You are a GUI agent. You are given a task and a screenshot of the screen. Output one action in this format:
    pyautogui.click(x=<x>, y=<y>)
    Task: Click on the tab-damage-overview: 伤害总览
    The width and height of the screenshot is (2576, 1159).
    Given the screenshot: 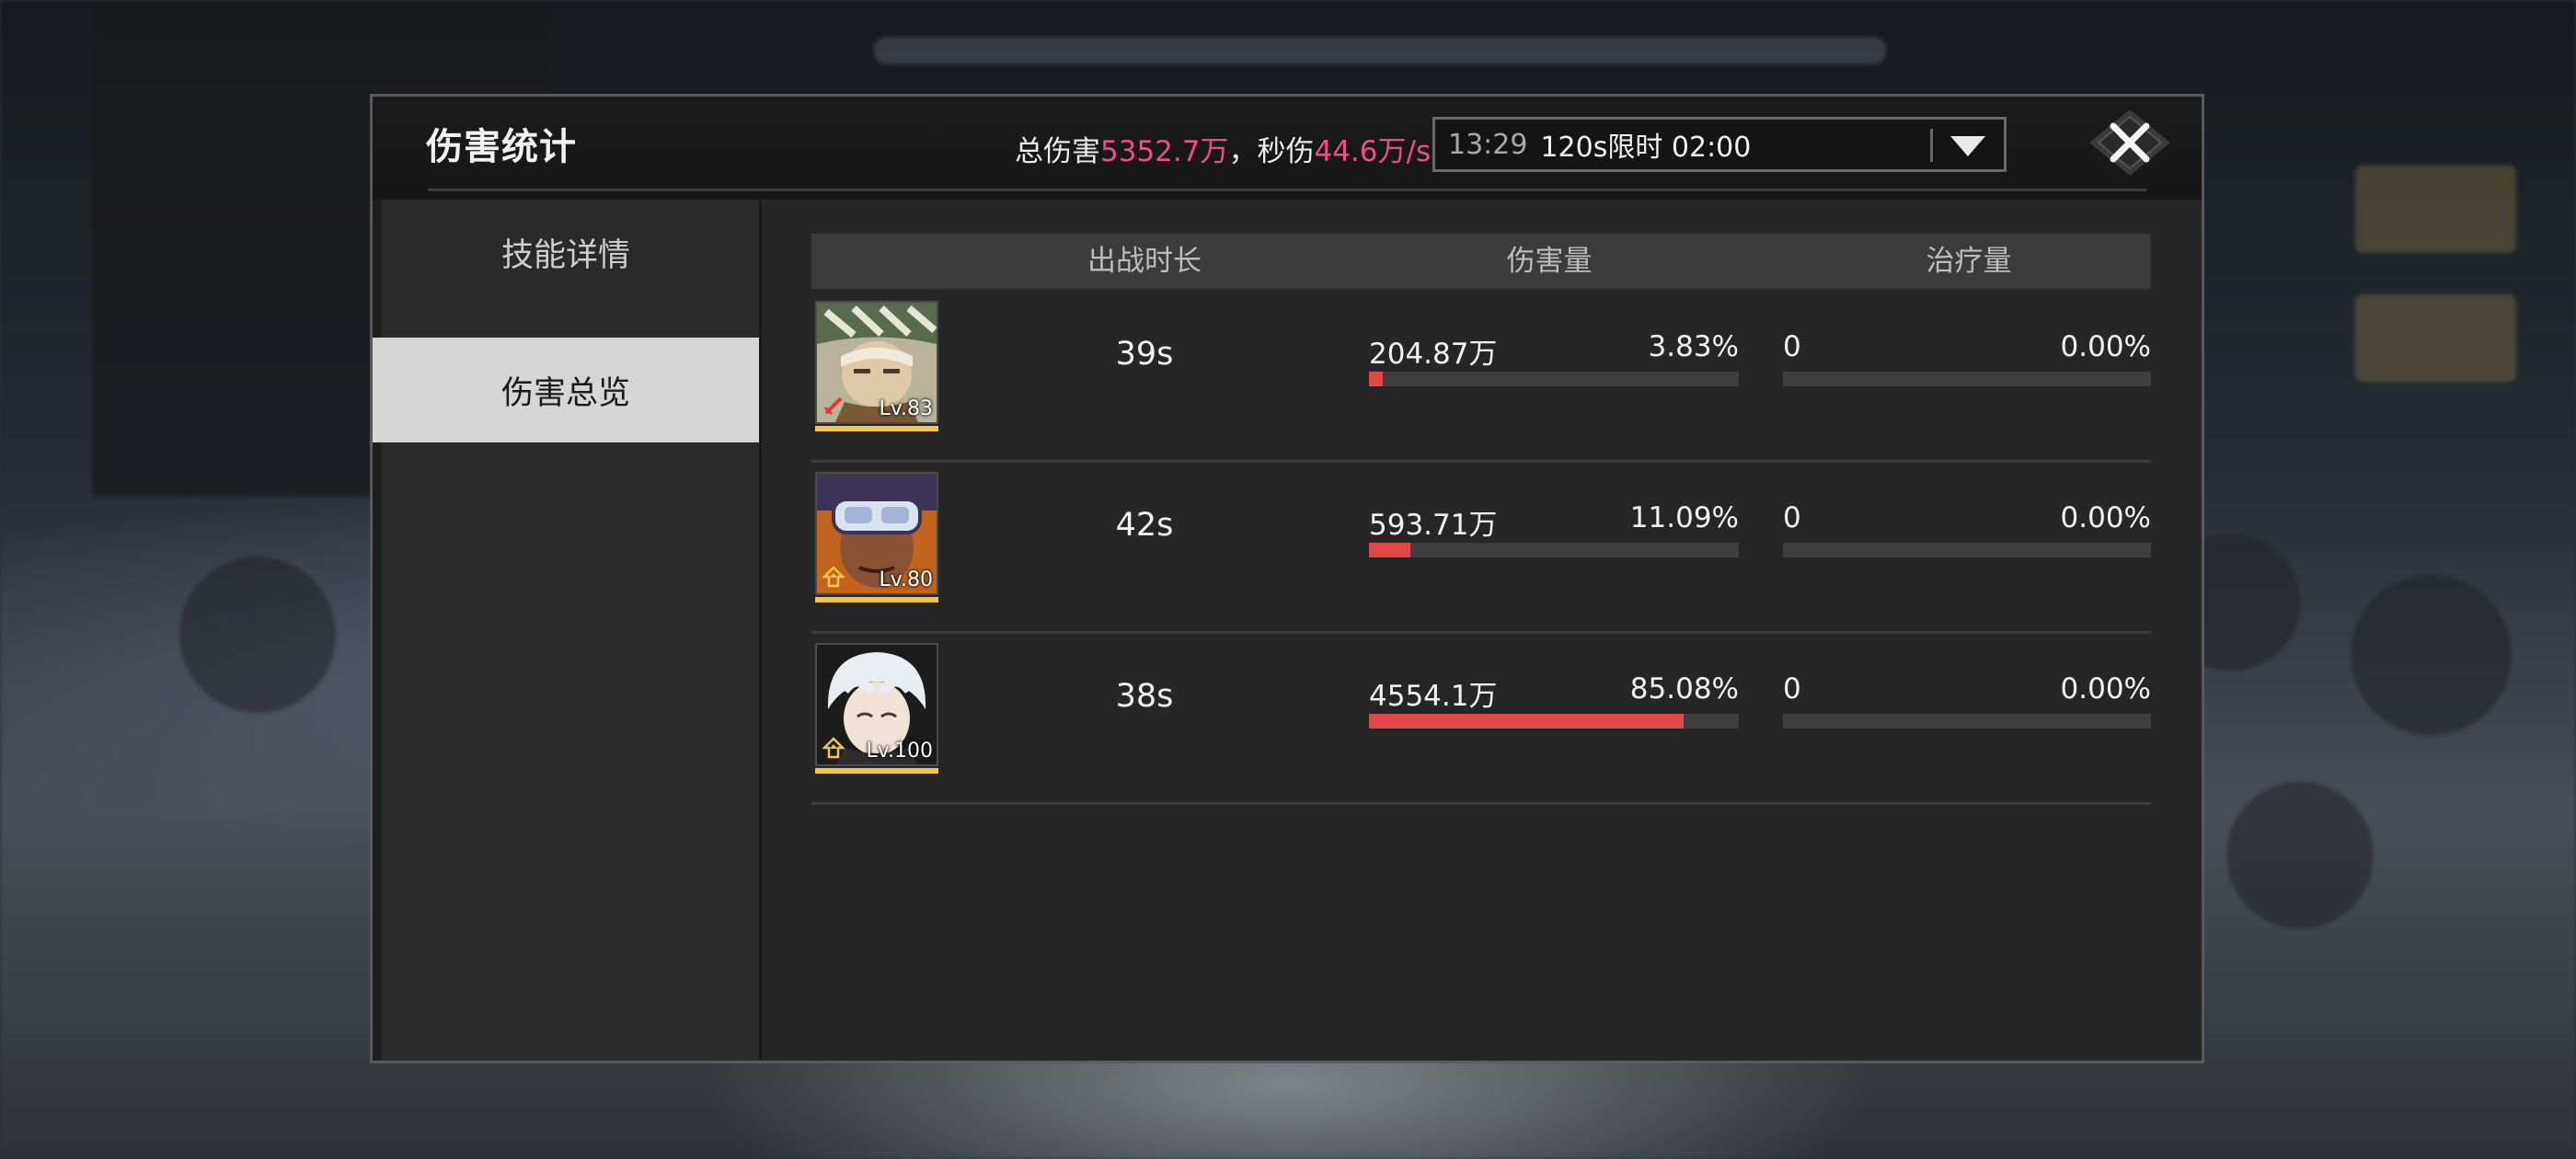 What is the action you would take?
    pyautogui.click(x=566, y=390)
    